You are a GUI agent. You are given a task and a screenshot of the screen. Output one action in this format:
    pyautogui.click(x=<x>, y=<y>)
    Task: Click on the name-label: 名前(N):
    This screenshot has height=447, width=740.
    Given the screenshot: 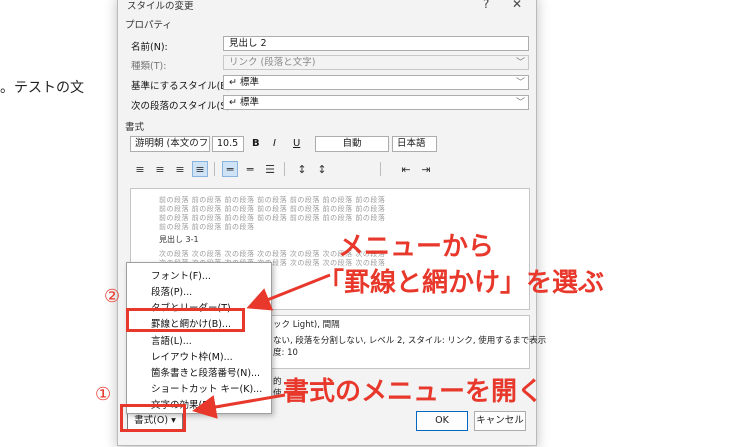 What is the action you would take?
    pyautogui.click(x=149, y=47)
    